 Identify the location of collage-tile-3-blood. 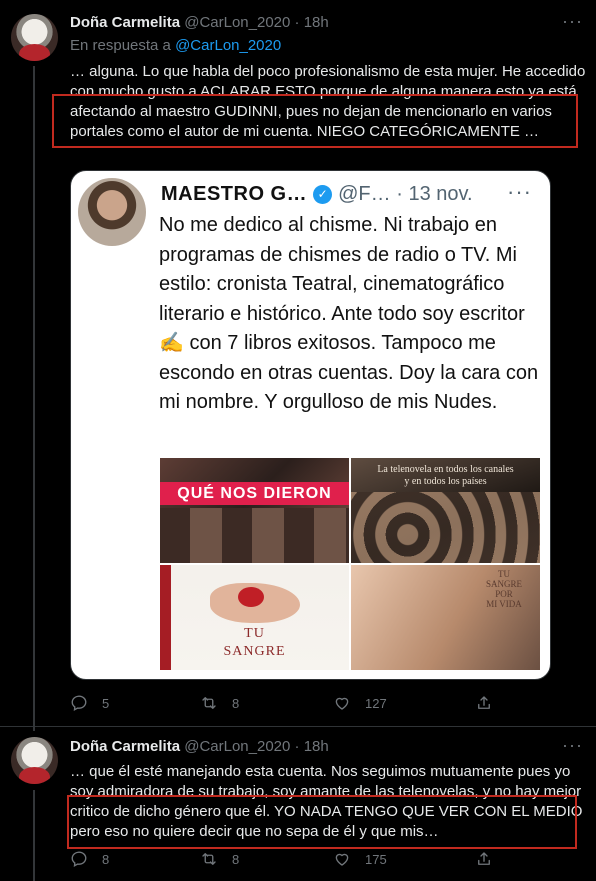
(251, 597).